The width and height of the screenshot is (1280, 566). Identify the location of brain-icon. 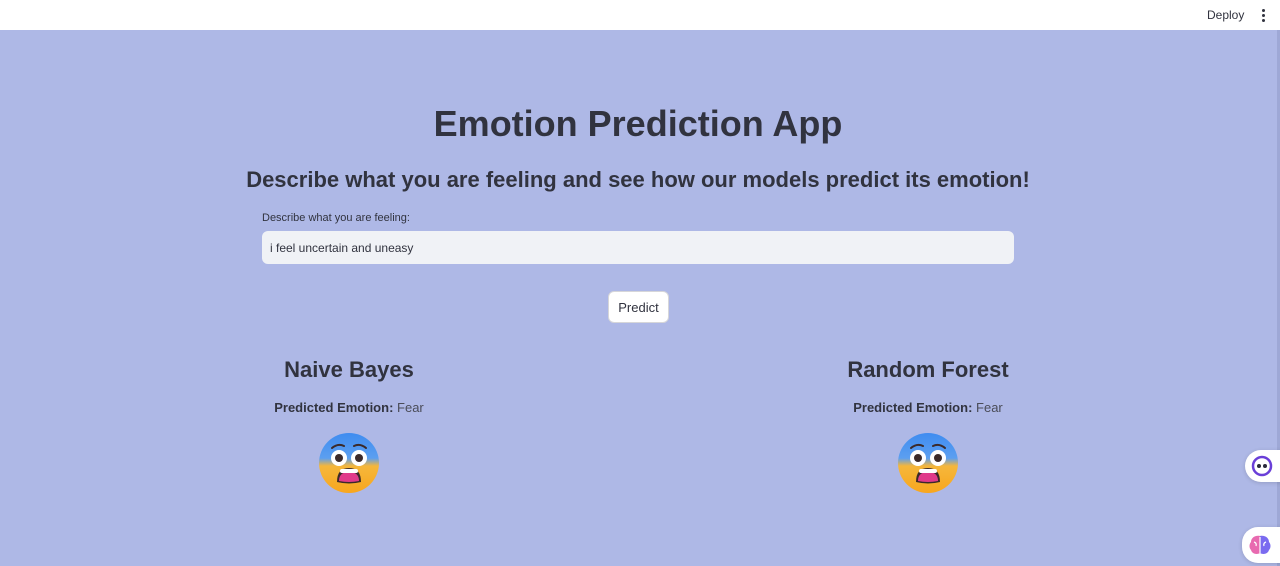
(1260, 544).